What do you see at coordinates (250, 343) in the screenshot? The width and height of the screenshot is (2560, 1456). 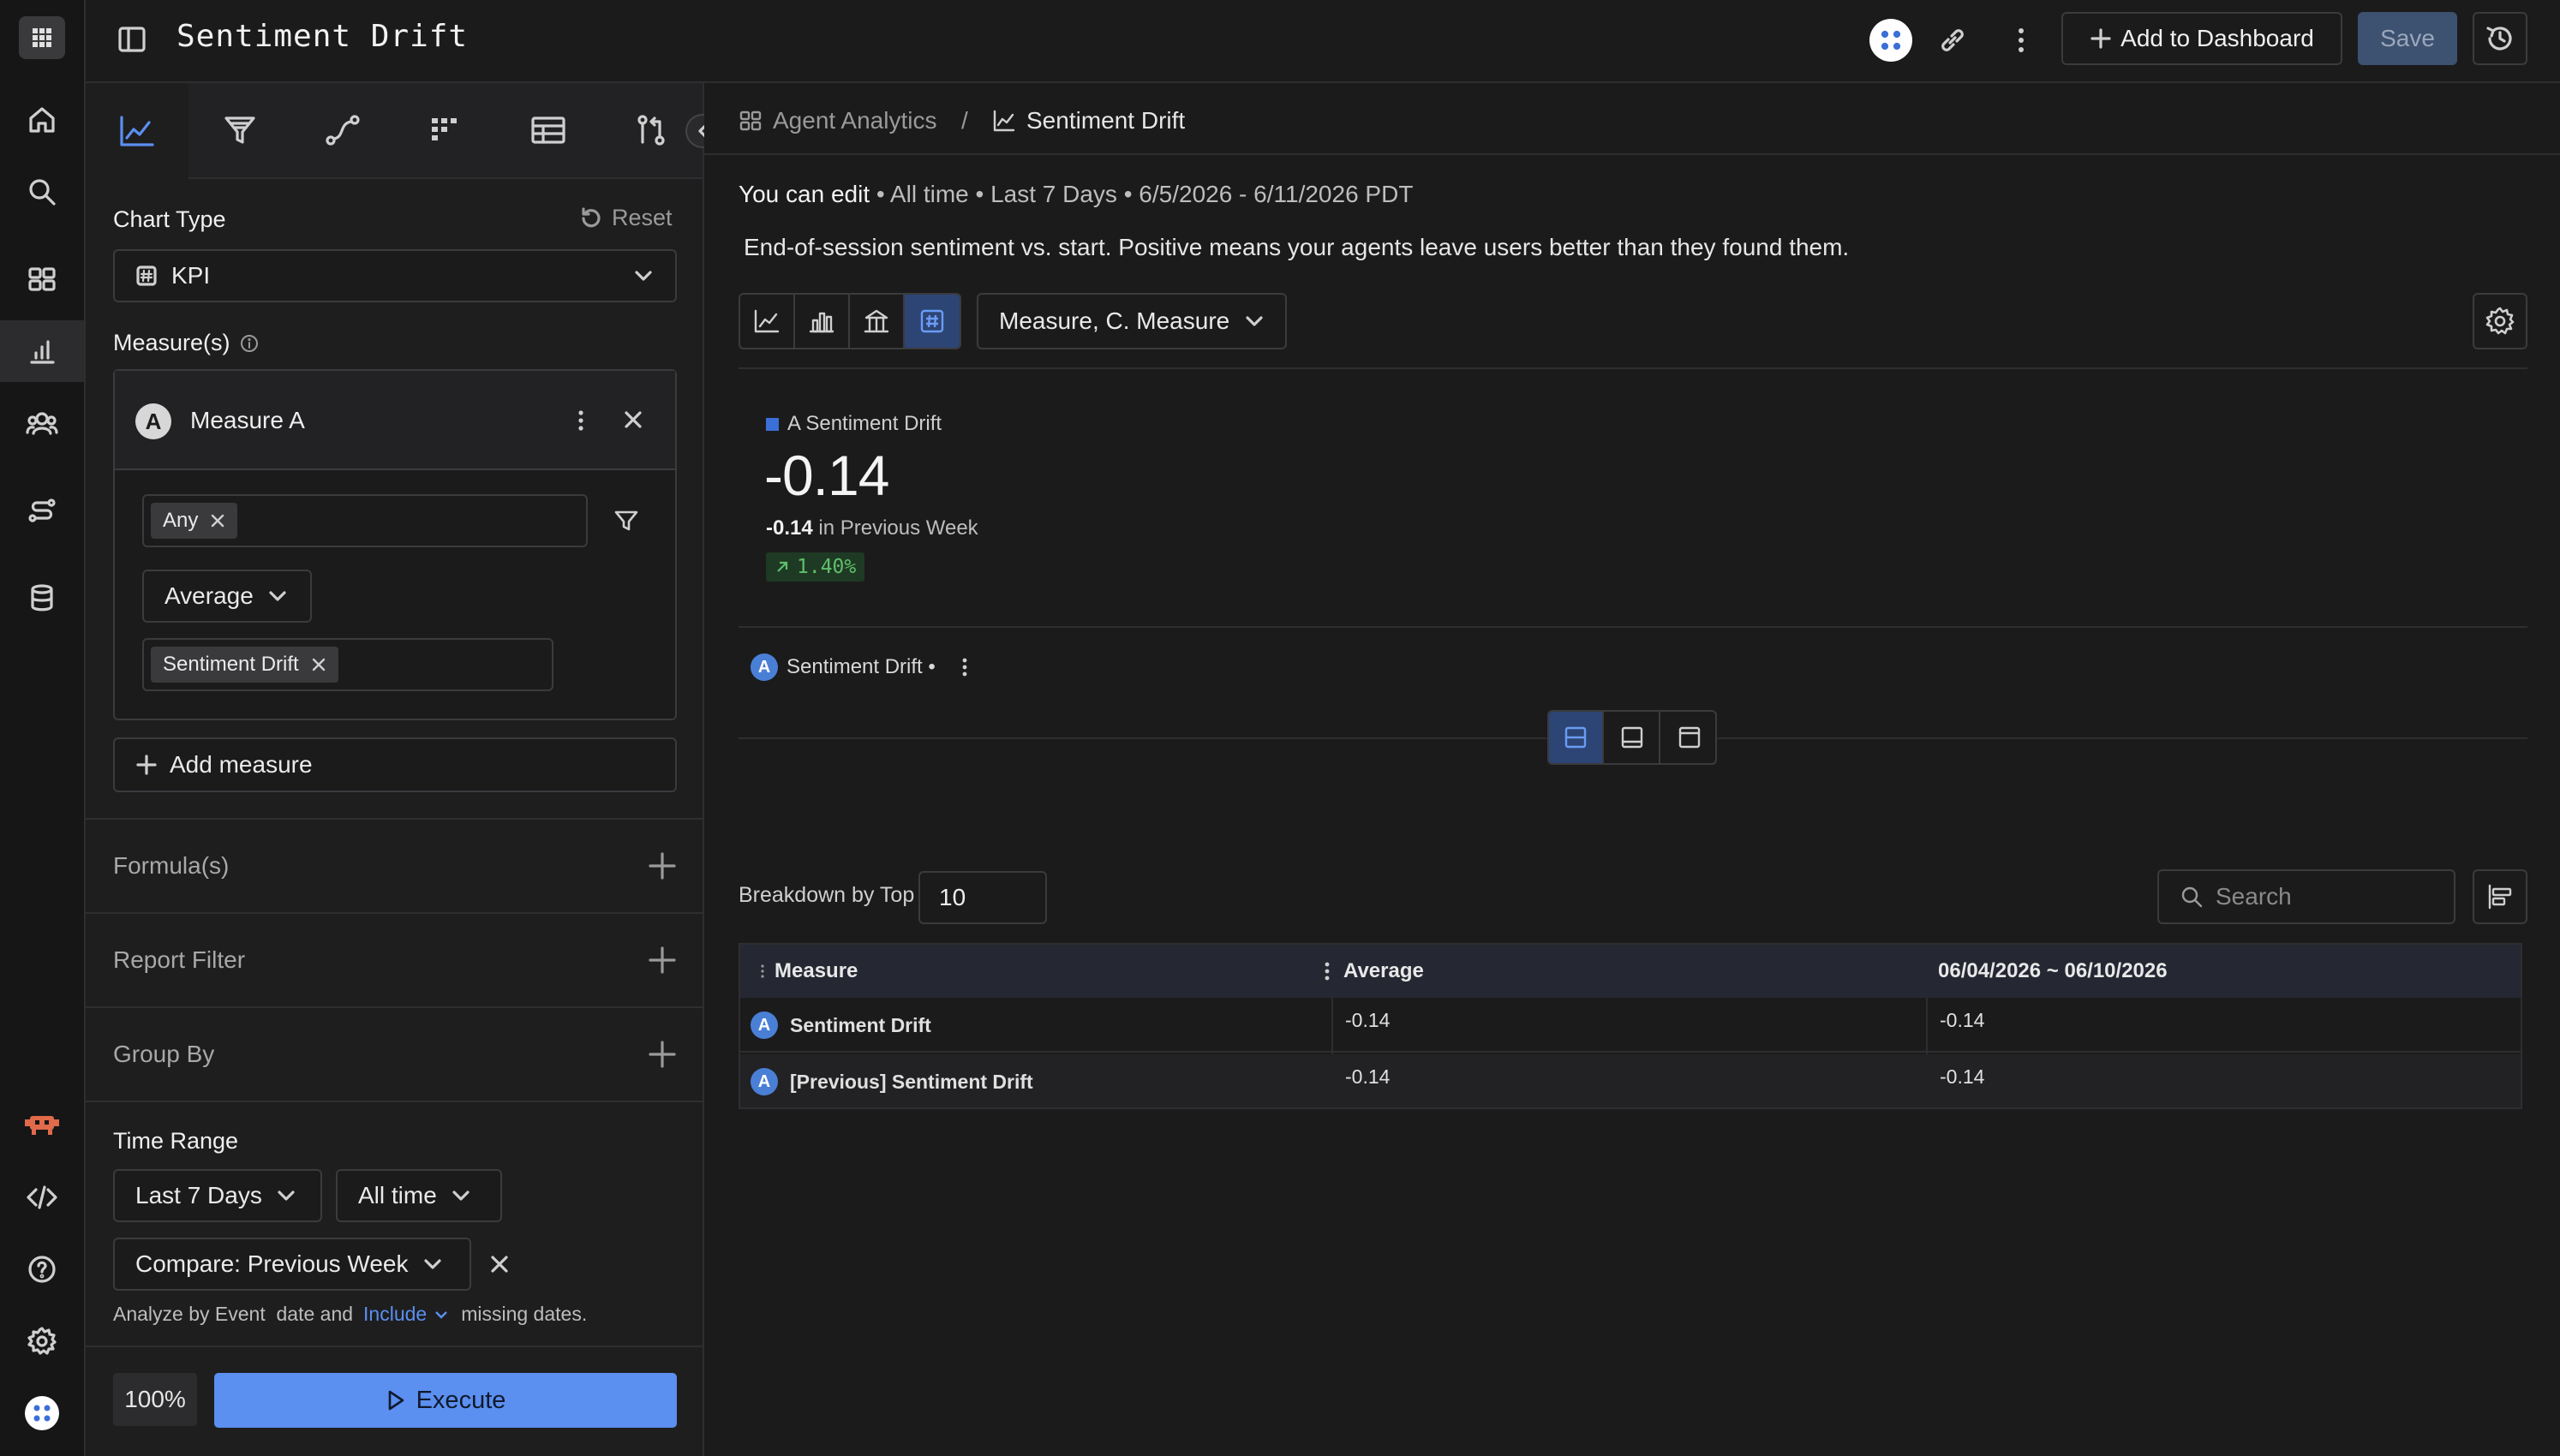 I see `info-icon` at bounding box center [250, 343].